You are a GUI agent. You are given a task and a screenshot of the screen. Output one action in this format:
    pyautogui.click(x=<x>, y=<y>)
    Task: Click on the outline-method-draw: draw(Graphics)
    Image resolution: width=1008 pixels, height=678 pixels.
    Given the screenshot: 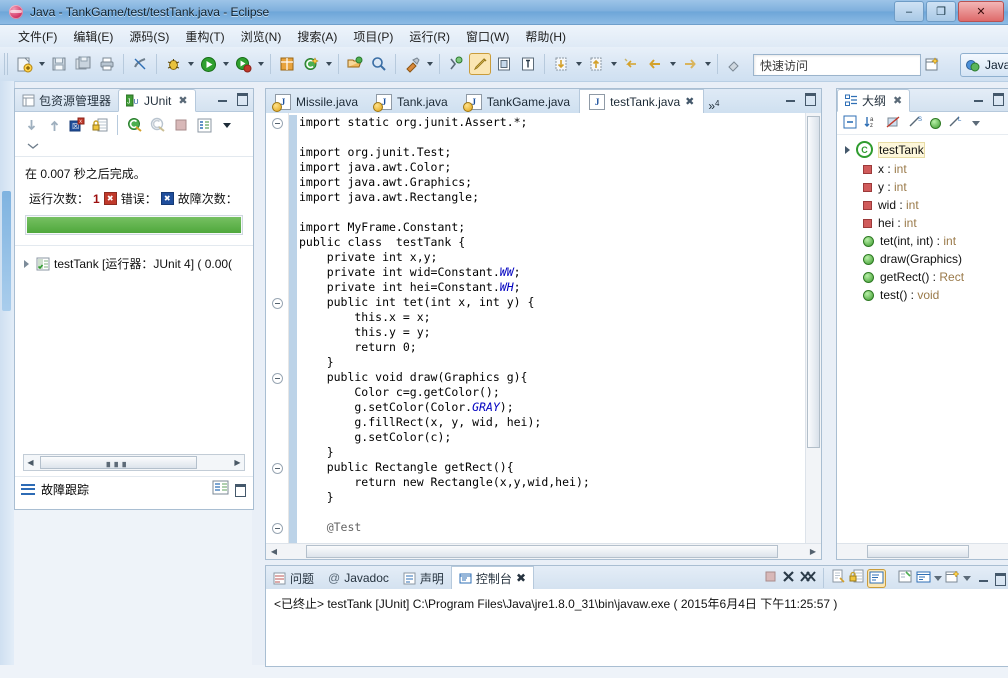 What is the action you would take?
    pyautogui.click(x=922, y=259)
    